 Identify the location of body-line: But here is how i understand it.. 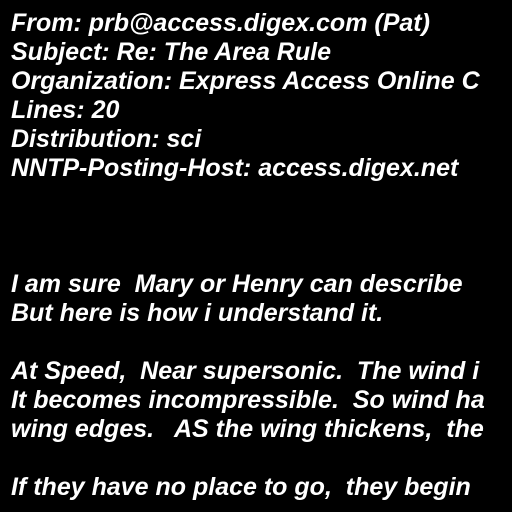
(197, 313).